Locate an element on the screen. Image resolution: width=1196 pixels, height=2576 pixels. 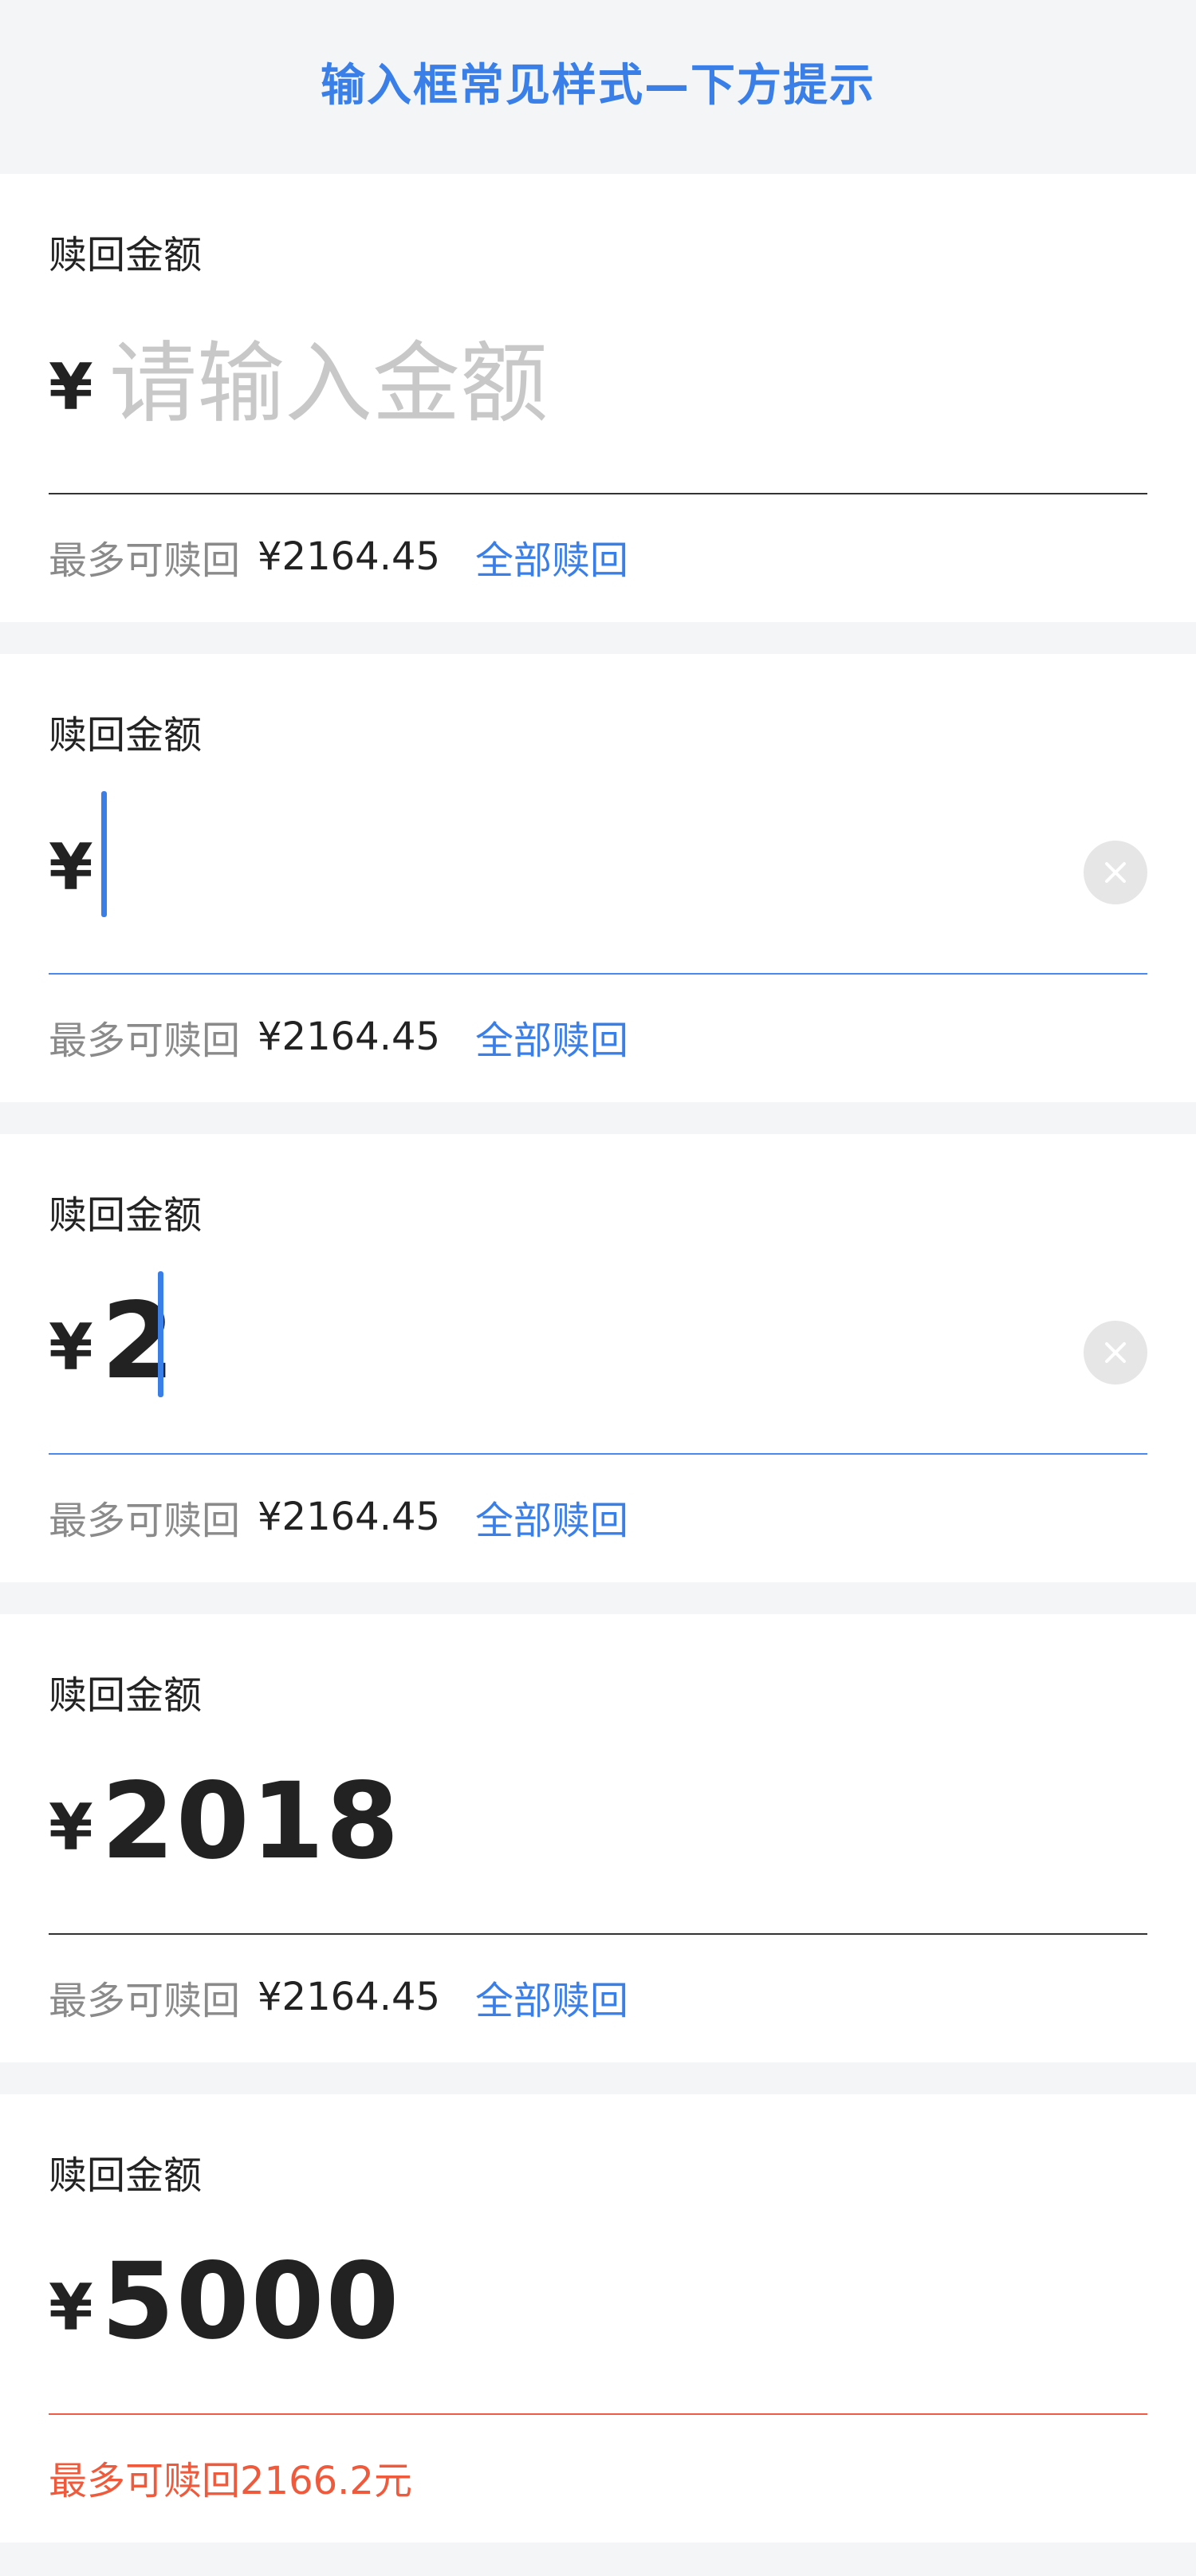
page-title: 输入框常见样式—下方提示 is located at coordinates (598, 85).